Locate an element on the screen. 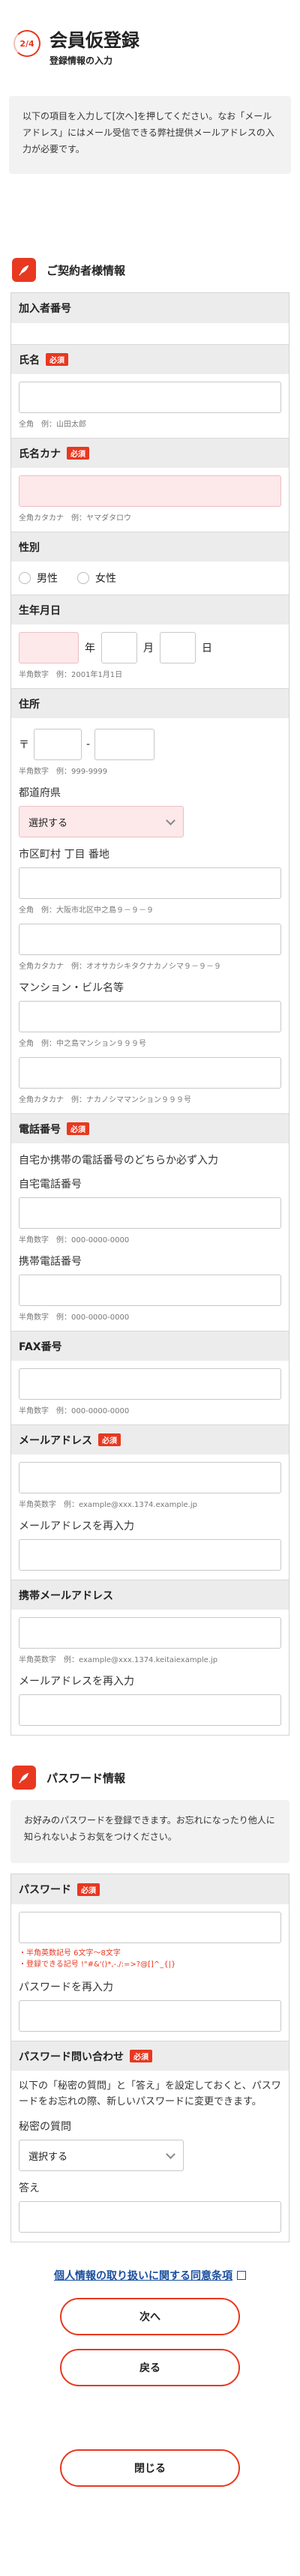 Image resolution: width=300 pixels, height=2576 pixels. building-label: マンション・ビル名等 is located at coordinates (71, 988).